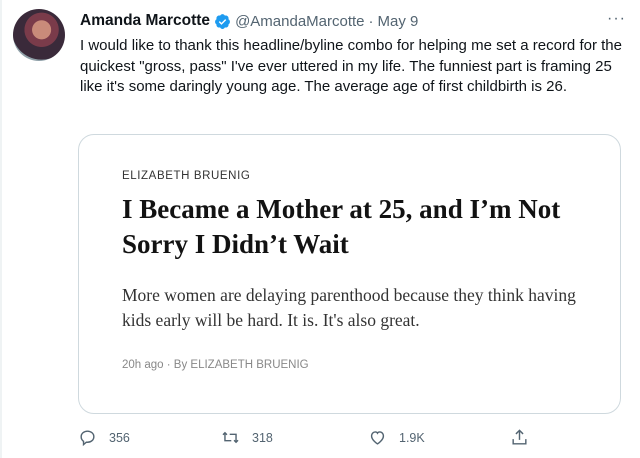  What do you see at coordinates (299, 21) in the screenshot?
I see `user-handle: @AmandaMarcotte` at bounding box center [299, 21].